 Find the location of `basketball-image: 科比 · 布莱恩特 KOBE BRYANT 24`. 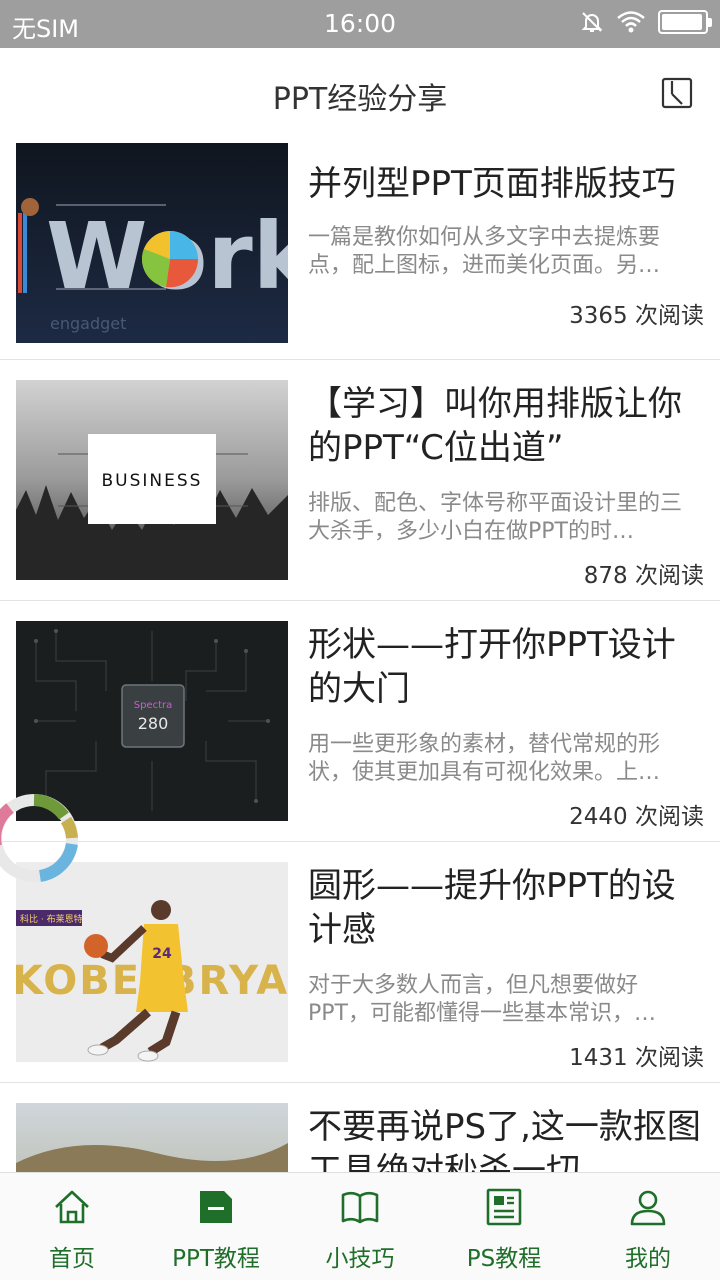

basketball-image: 科比 · 布莱恩特 KOBE BRYANT 24 is located at coordinates (152, 962).